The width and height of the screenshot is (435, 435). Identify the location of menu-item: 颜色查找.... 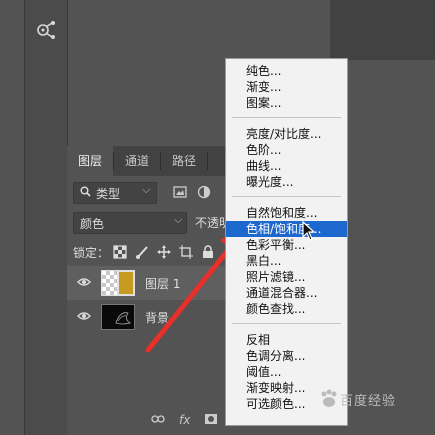
(286, 309).